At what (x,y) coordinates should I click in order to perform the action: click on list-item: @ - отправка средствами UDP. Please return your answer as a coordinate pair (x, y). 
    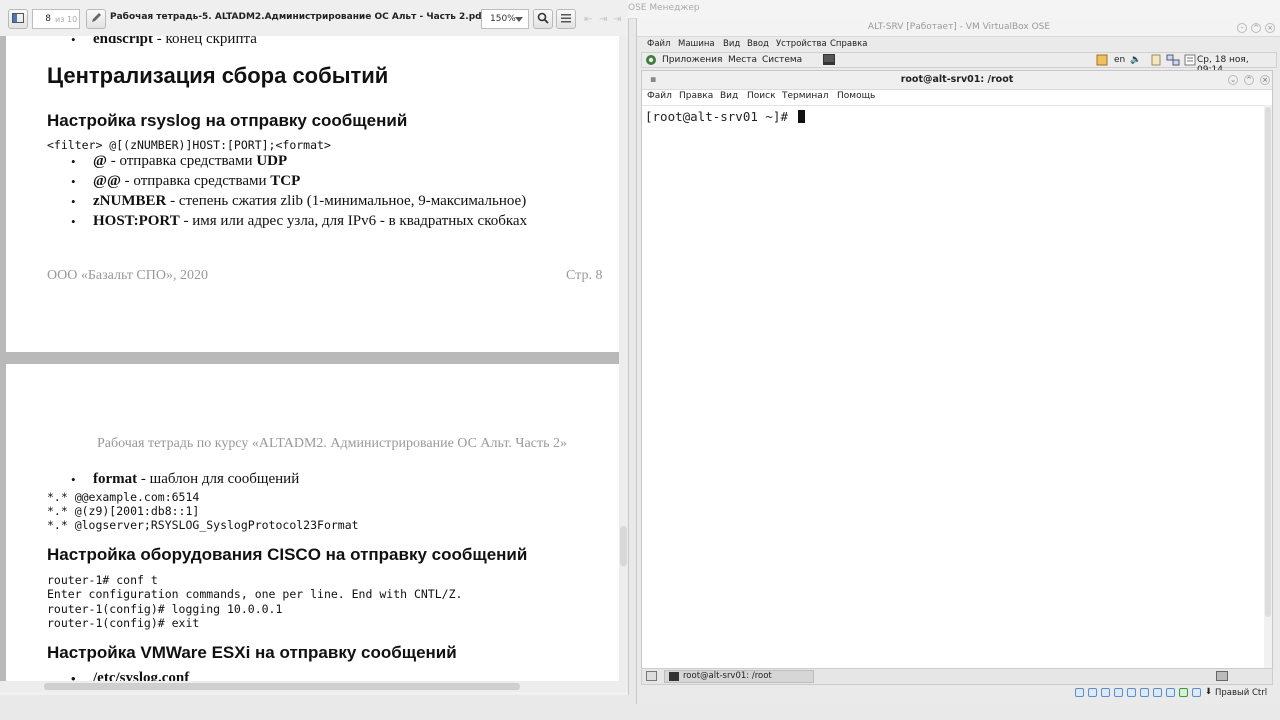
    Looking at the image, I should click on (179, 161).